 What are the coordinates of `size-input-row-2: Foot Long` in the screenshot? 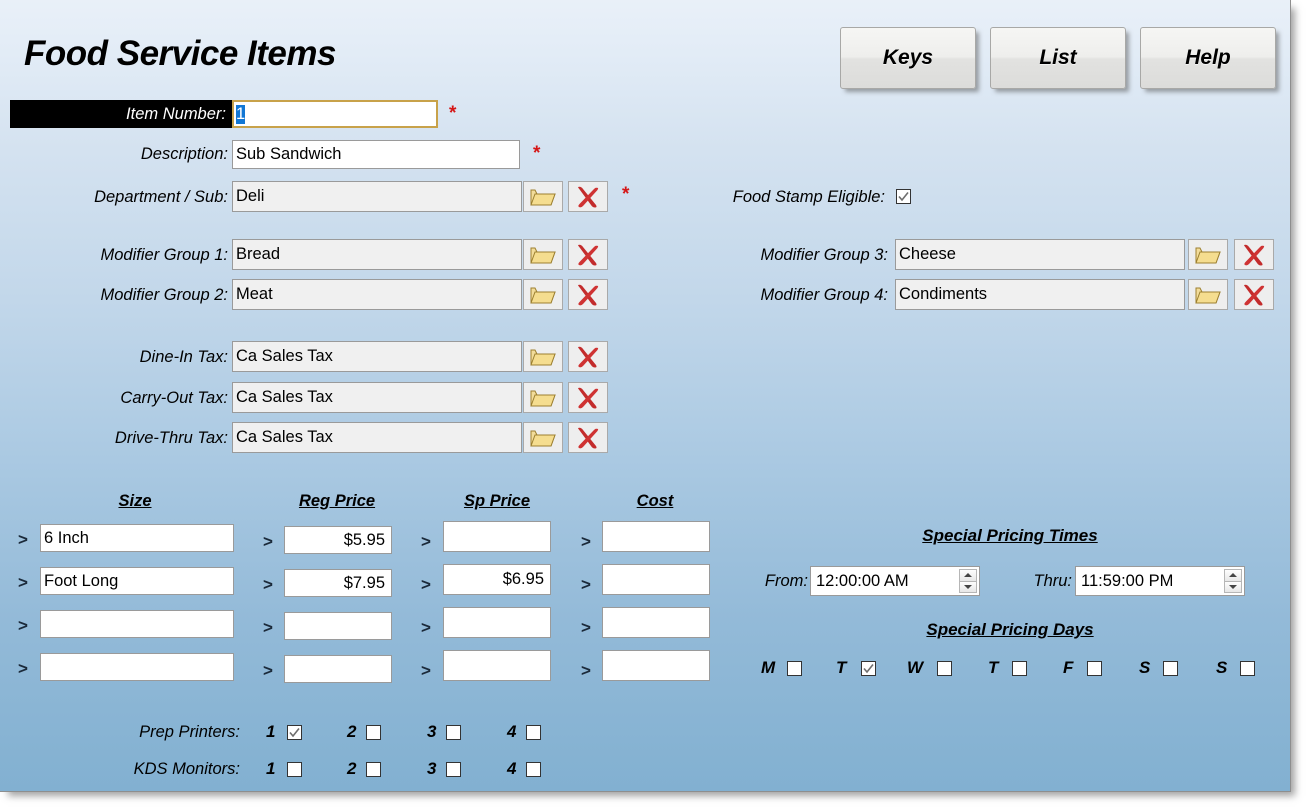 It's located at (137, 581).